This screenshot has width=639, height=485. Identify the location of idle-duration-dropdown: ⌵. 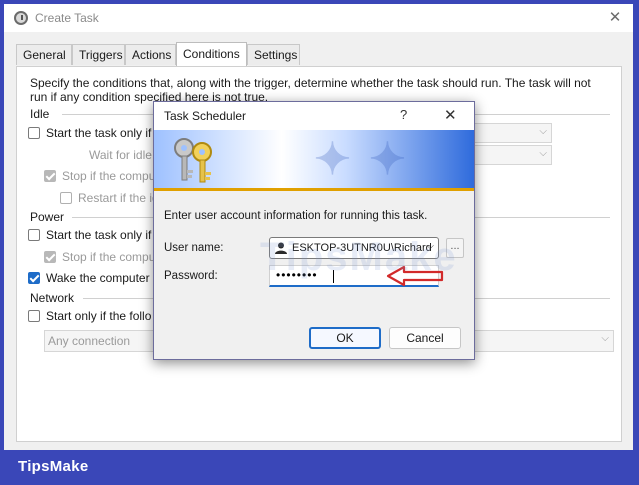
(512, 133).